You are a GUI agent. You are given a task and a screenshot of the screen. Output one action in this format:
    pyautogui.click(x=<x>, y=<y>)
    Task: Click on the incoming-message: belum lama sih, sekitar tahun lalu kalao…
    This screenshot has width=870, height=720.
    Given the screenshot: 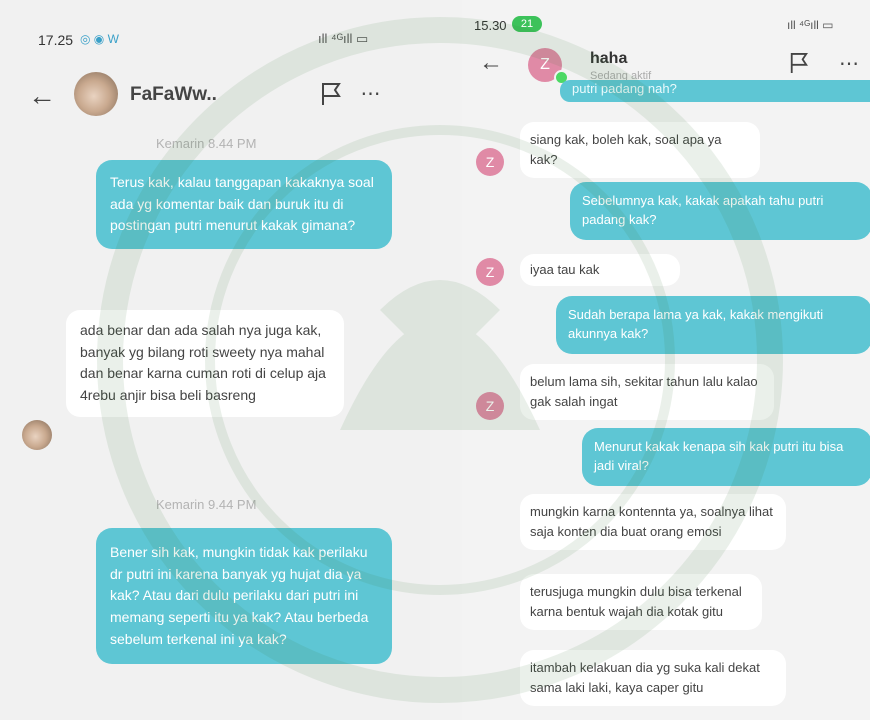 What is the action you would take?
    pyautogui.click(x=647, y=392)
    